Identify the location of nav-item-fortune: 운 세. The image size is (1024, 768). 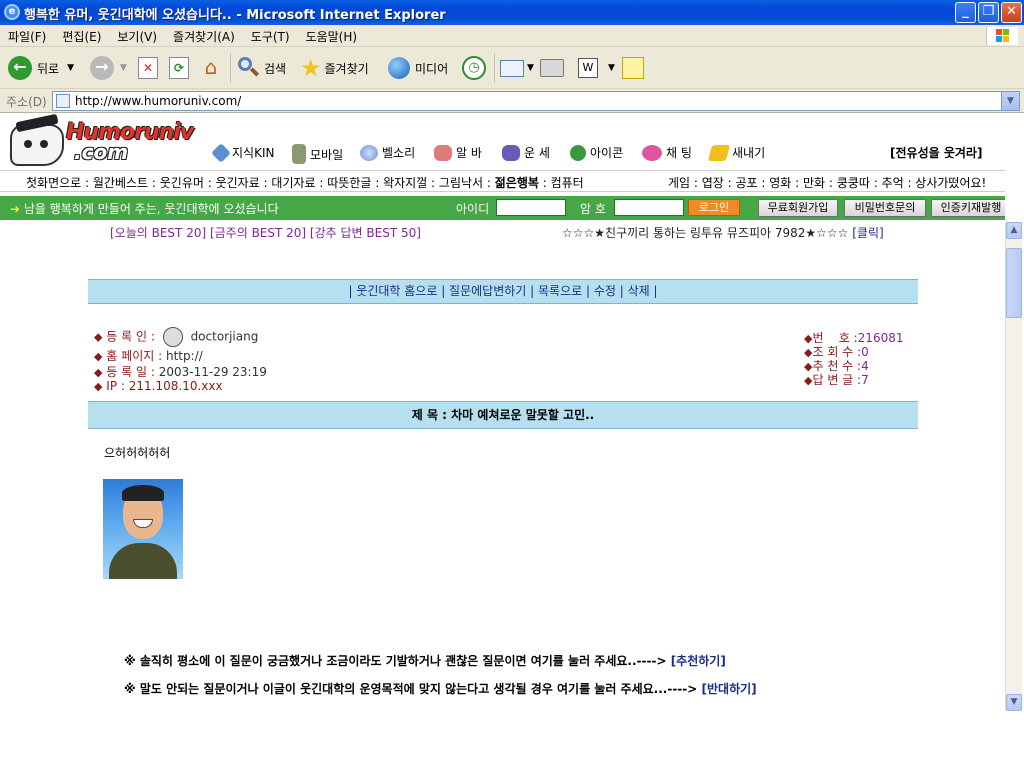
(526, 152).